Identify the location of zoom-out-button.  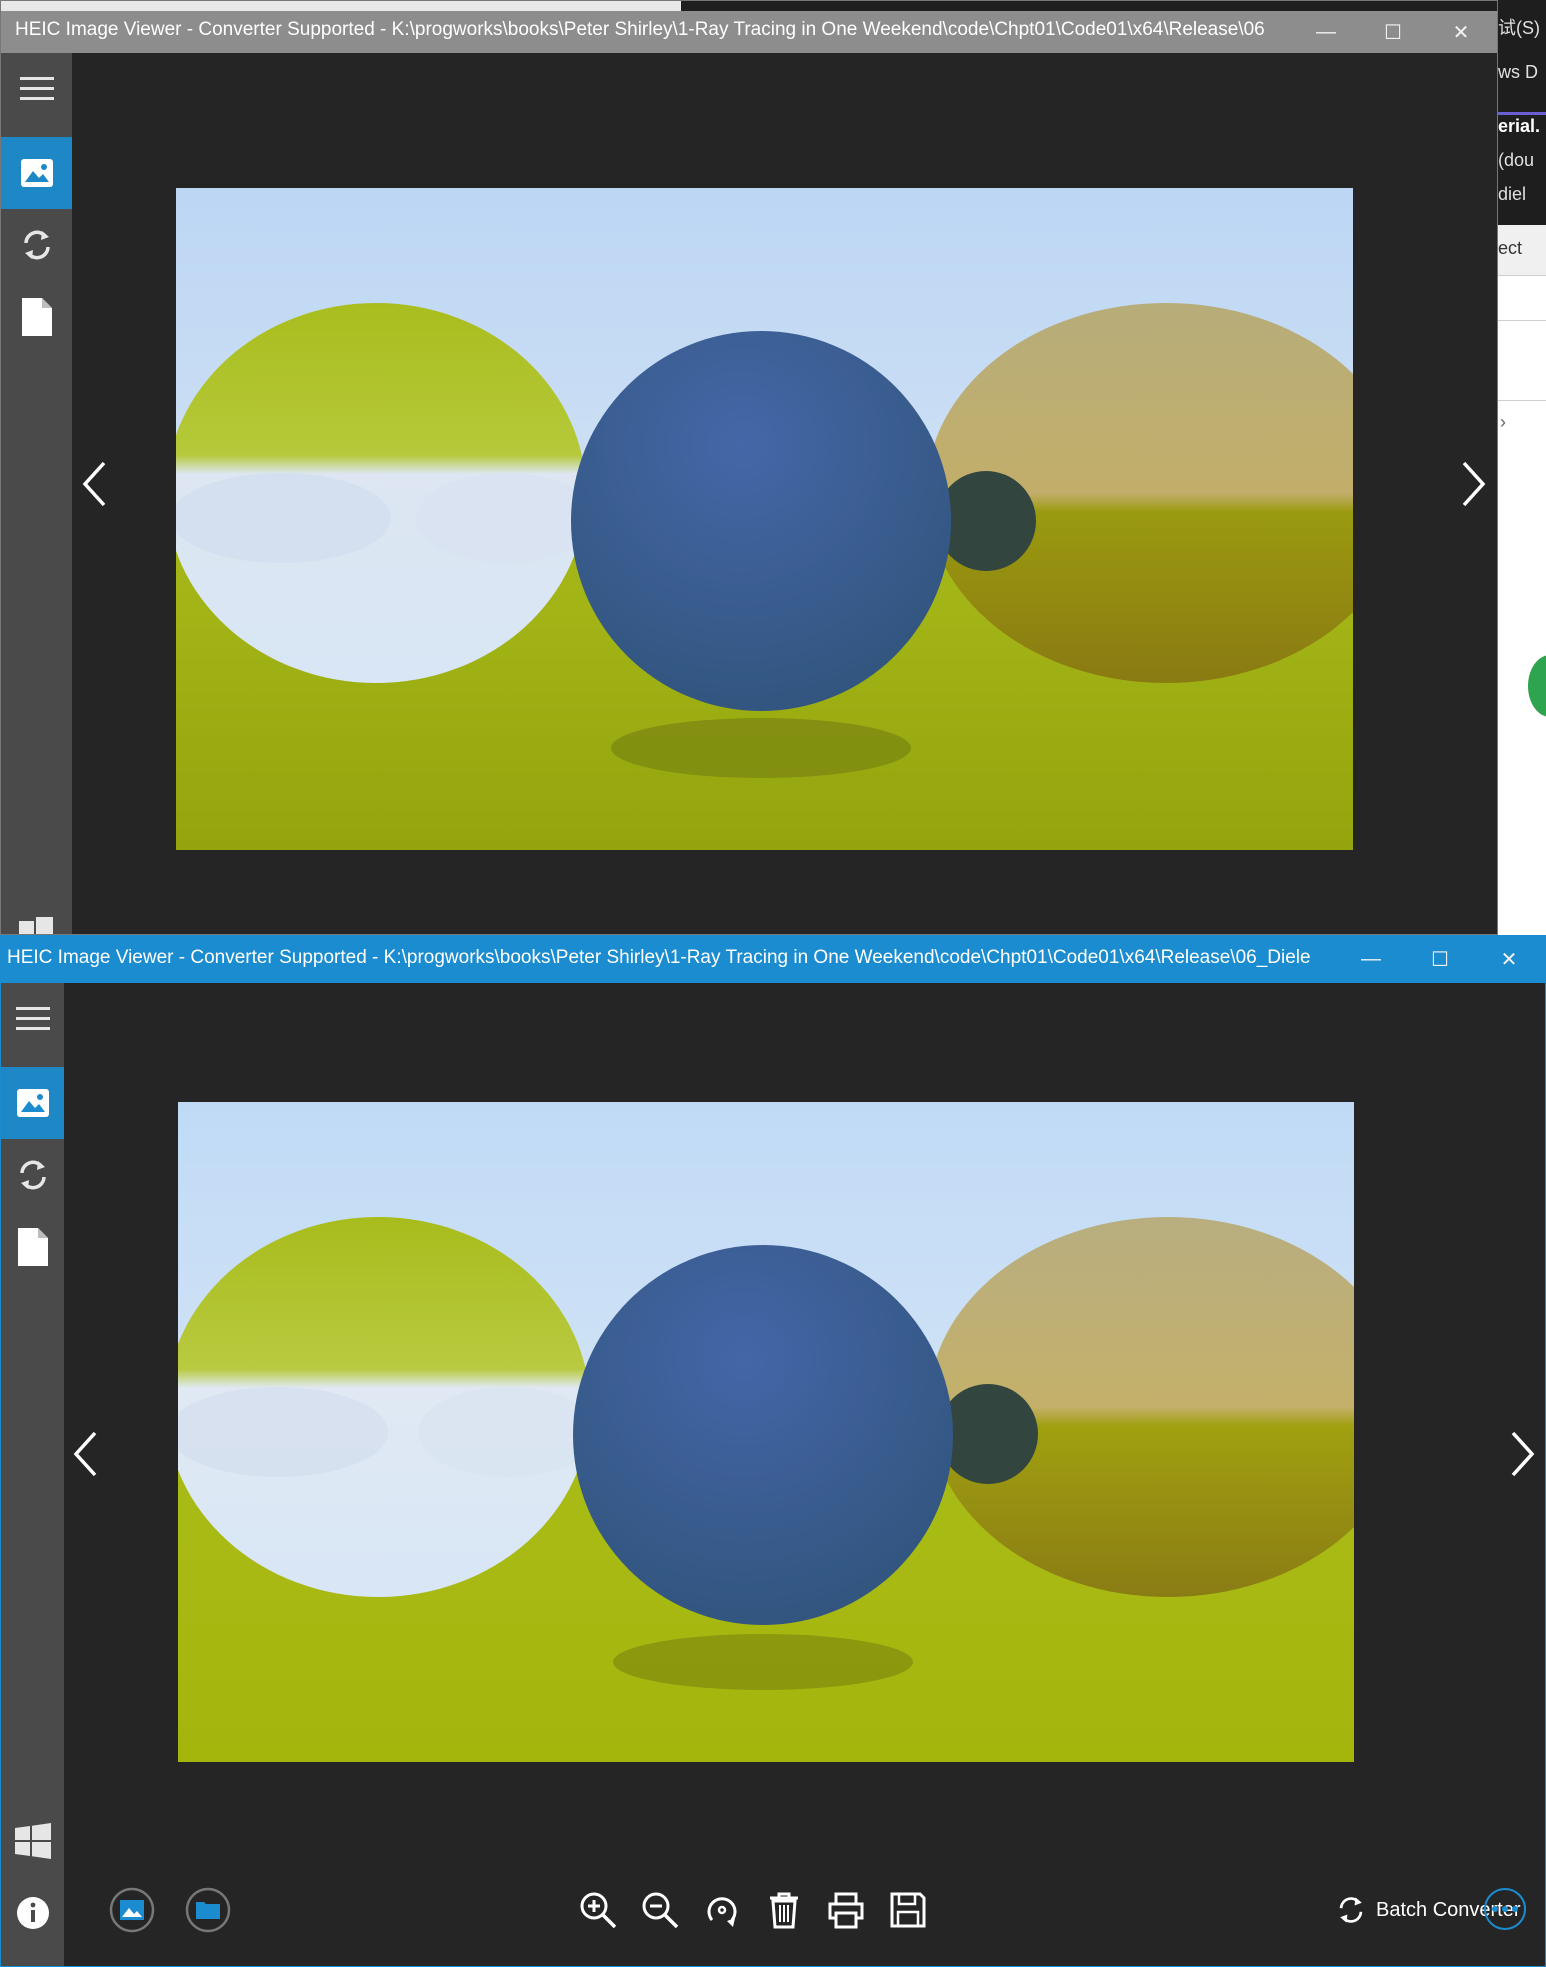
(660, 1910).